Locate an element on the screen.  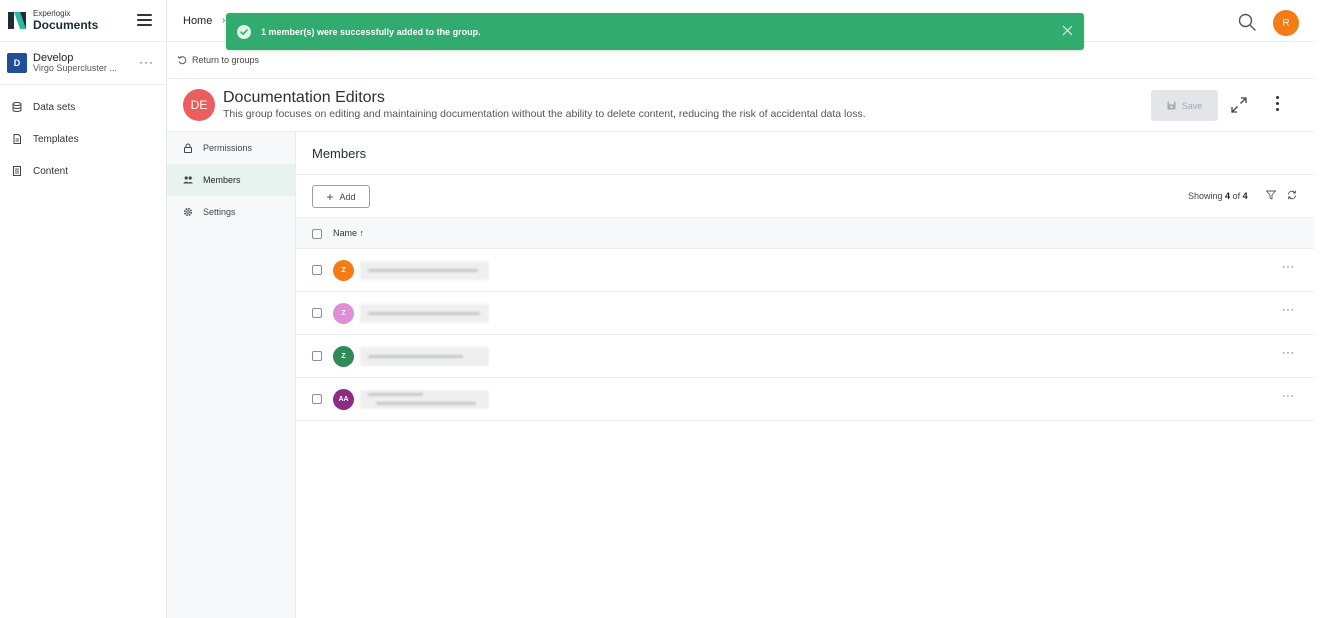
workspace-selector: D Develop Virgo Supercluster ... ··· is located at coordinates (83, 63).